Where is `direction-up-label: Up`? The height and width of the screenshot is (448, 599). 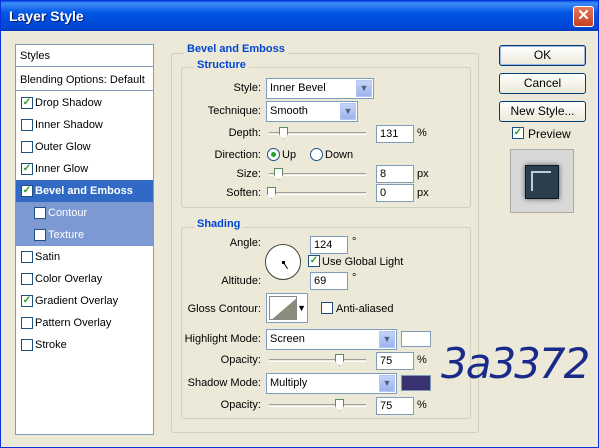
direction-up-label: Up is located at coordinates (289, 155).